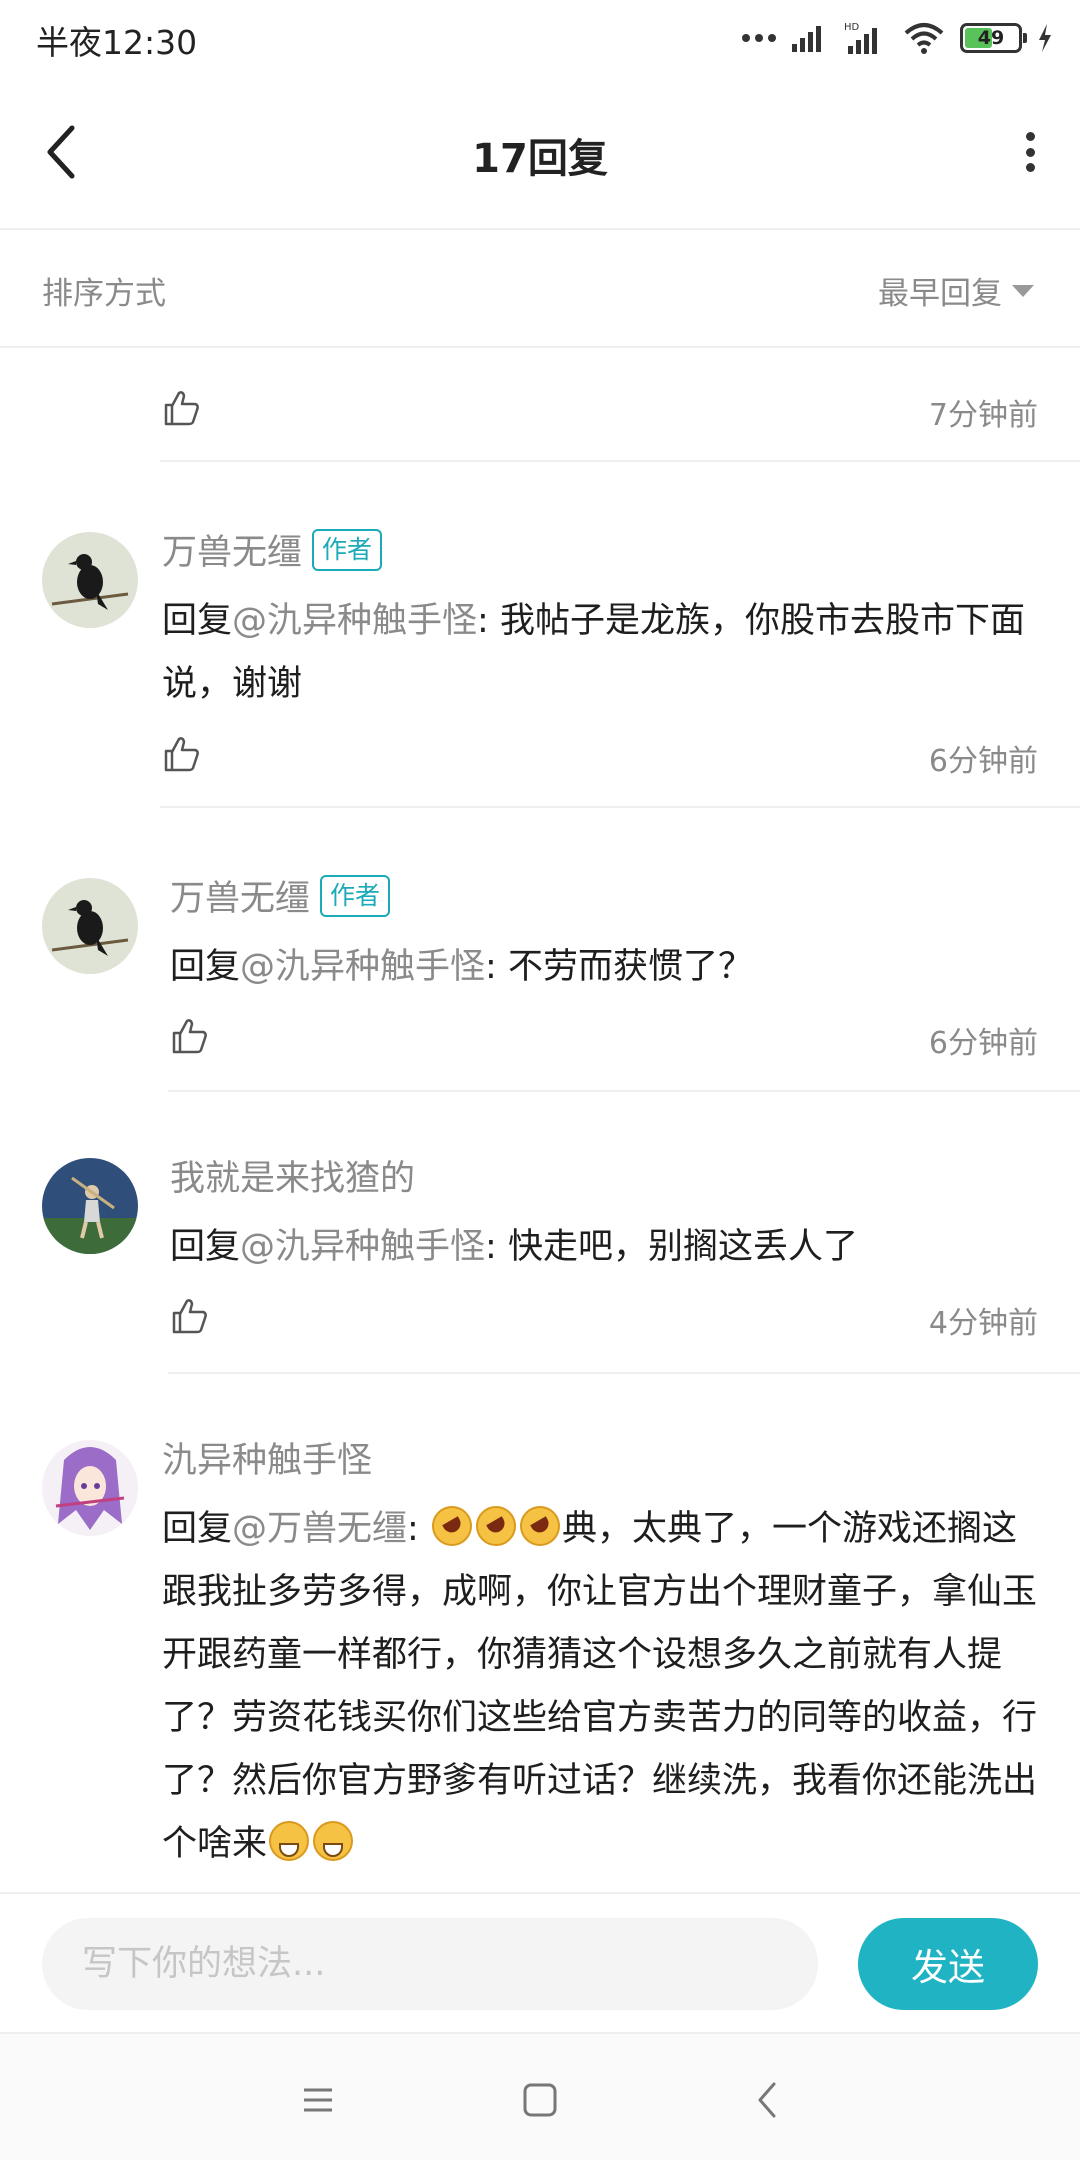 The height and width of the screenshot is (2160, 1080). Describe the element at coordinates (993, 38) in the screenshot. I see `battery-icon: 49` at that location.